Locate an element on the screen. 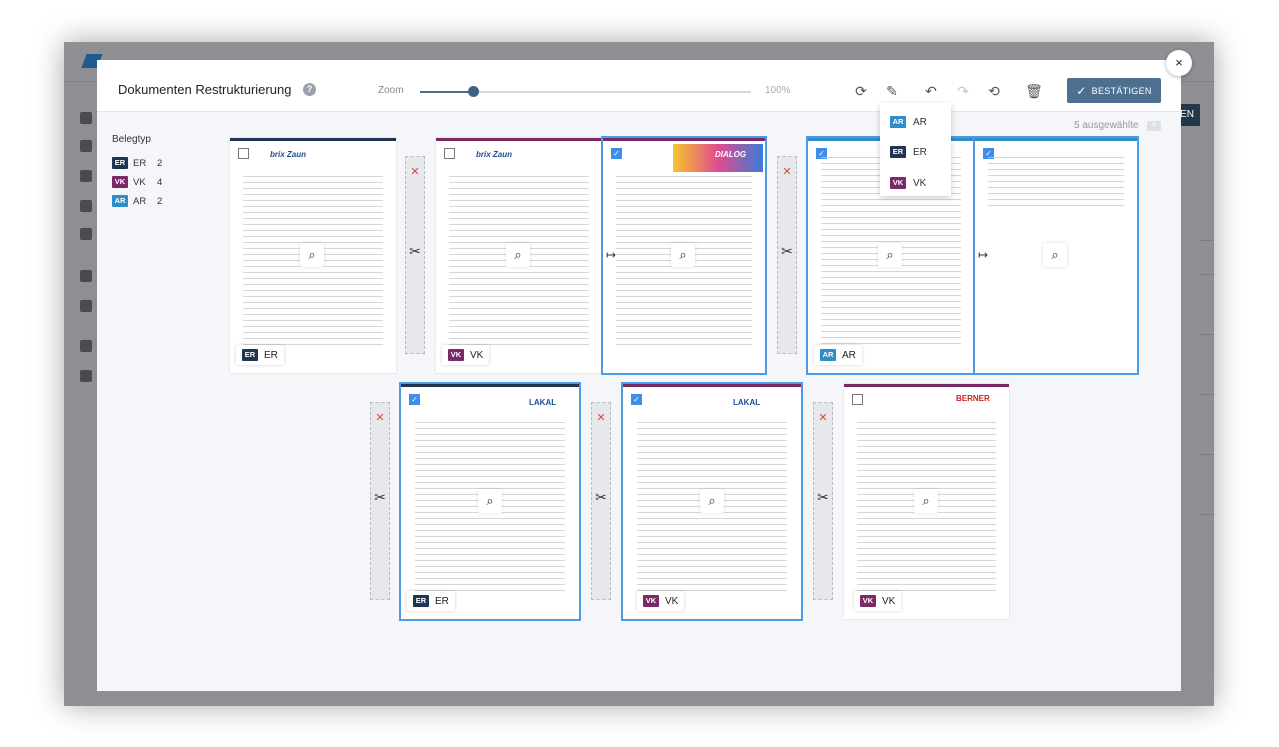 Image resolution: width=1279 pixels, height=747 pixels. rotate-icon: ⟳ is located at coordinates (861, 91).